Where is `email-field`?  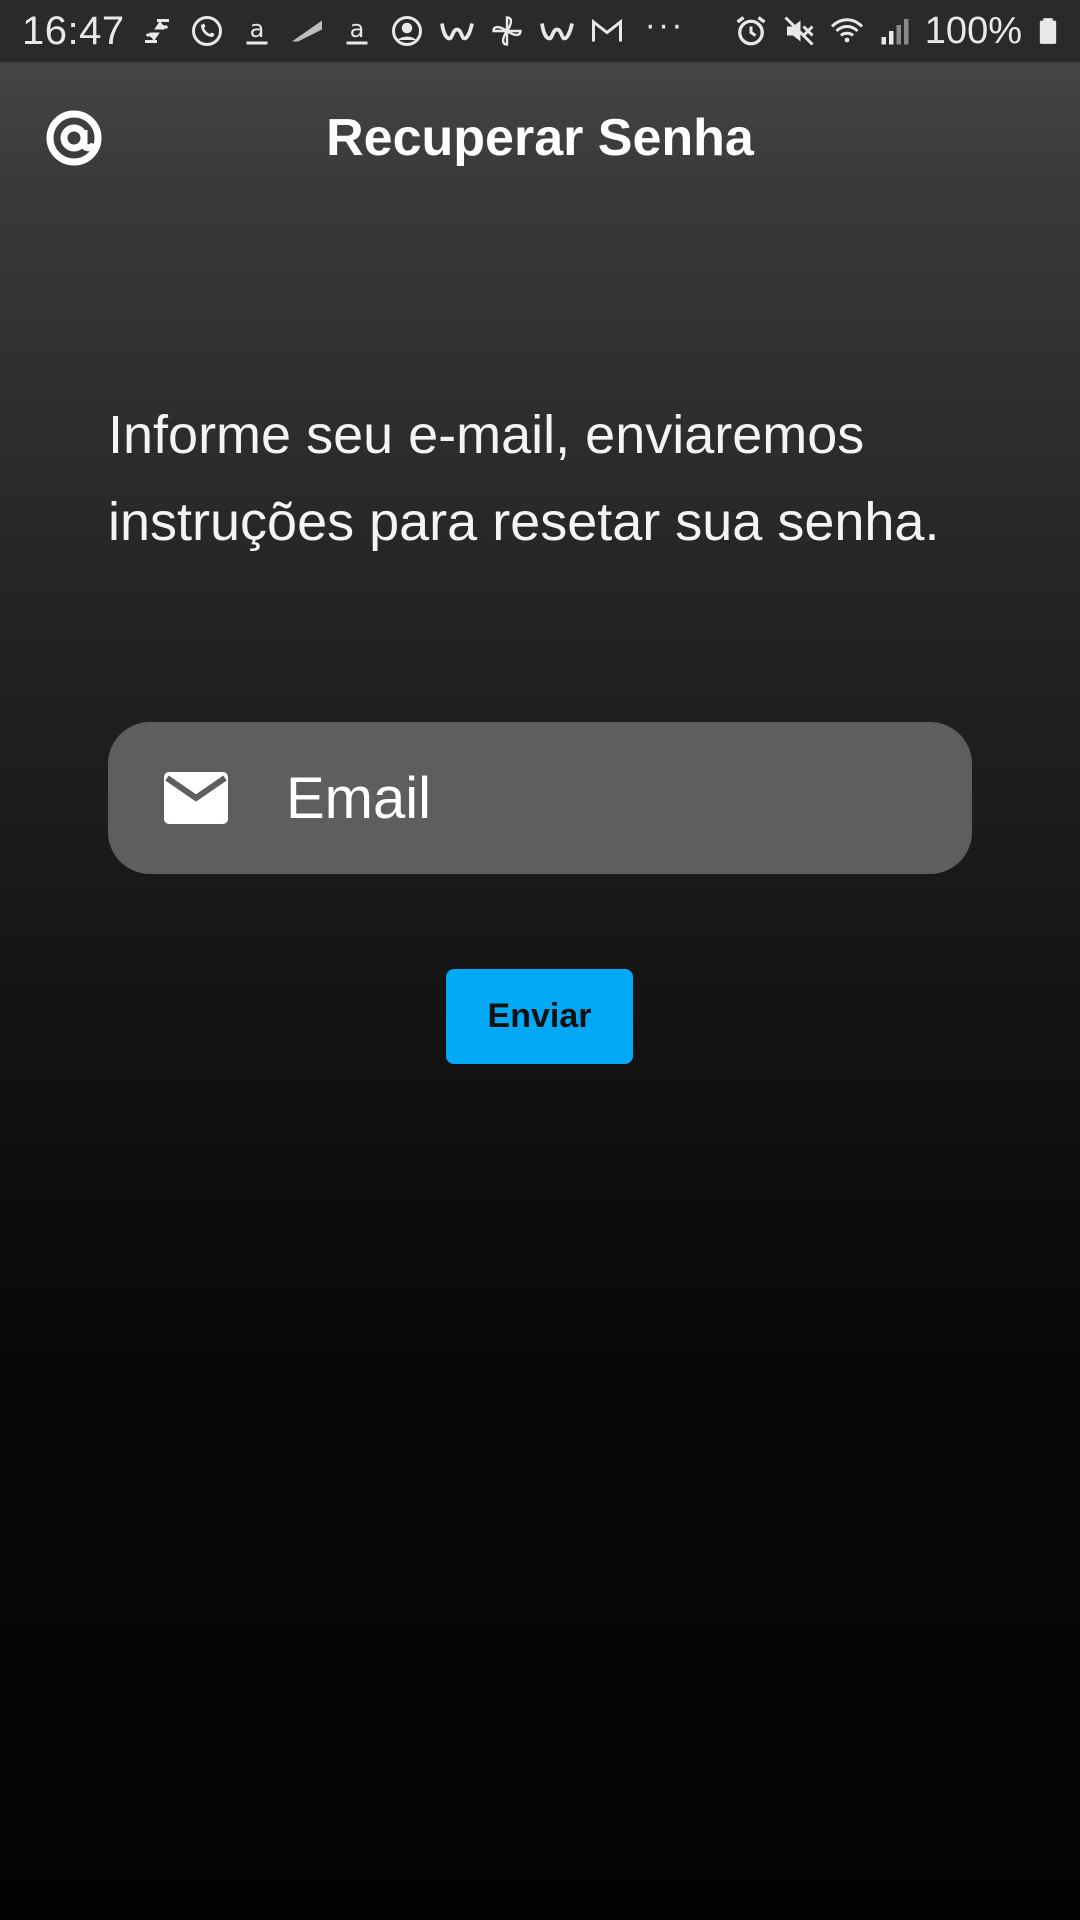 email-field is located at coordinates (540, 798).